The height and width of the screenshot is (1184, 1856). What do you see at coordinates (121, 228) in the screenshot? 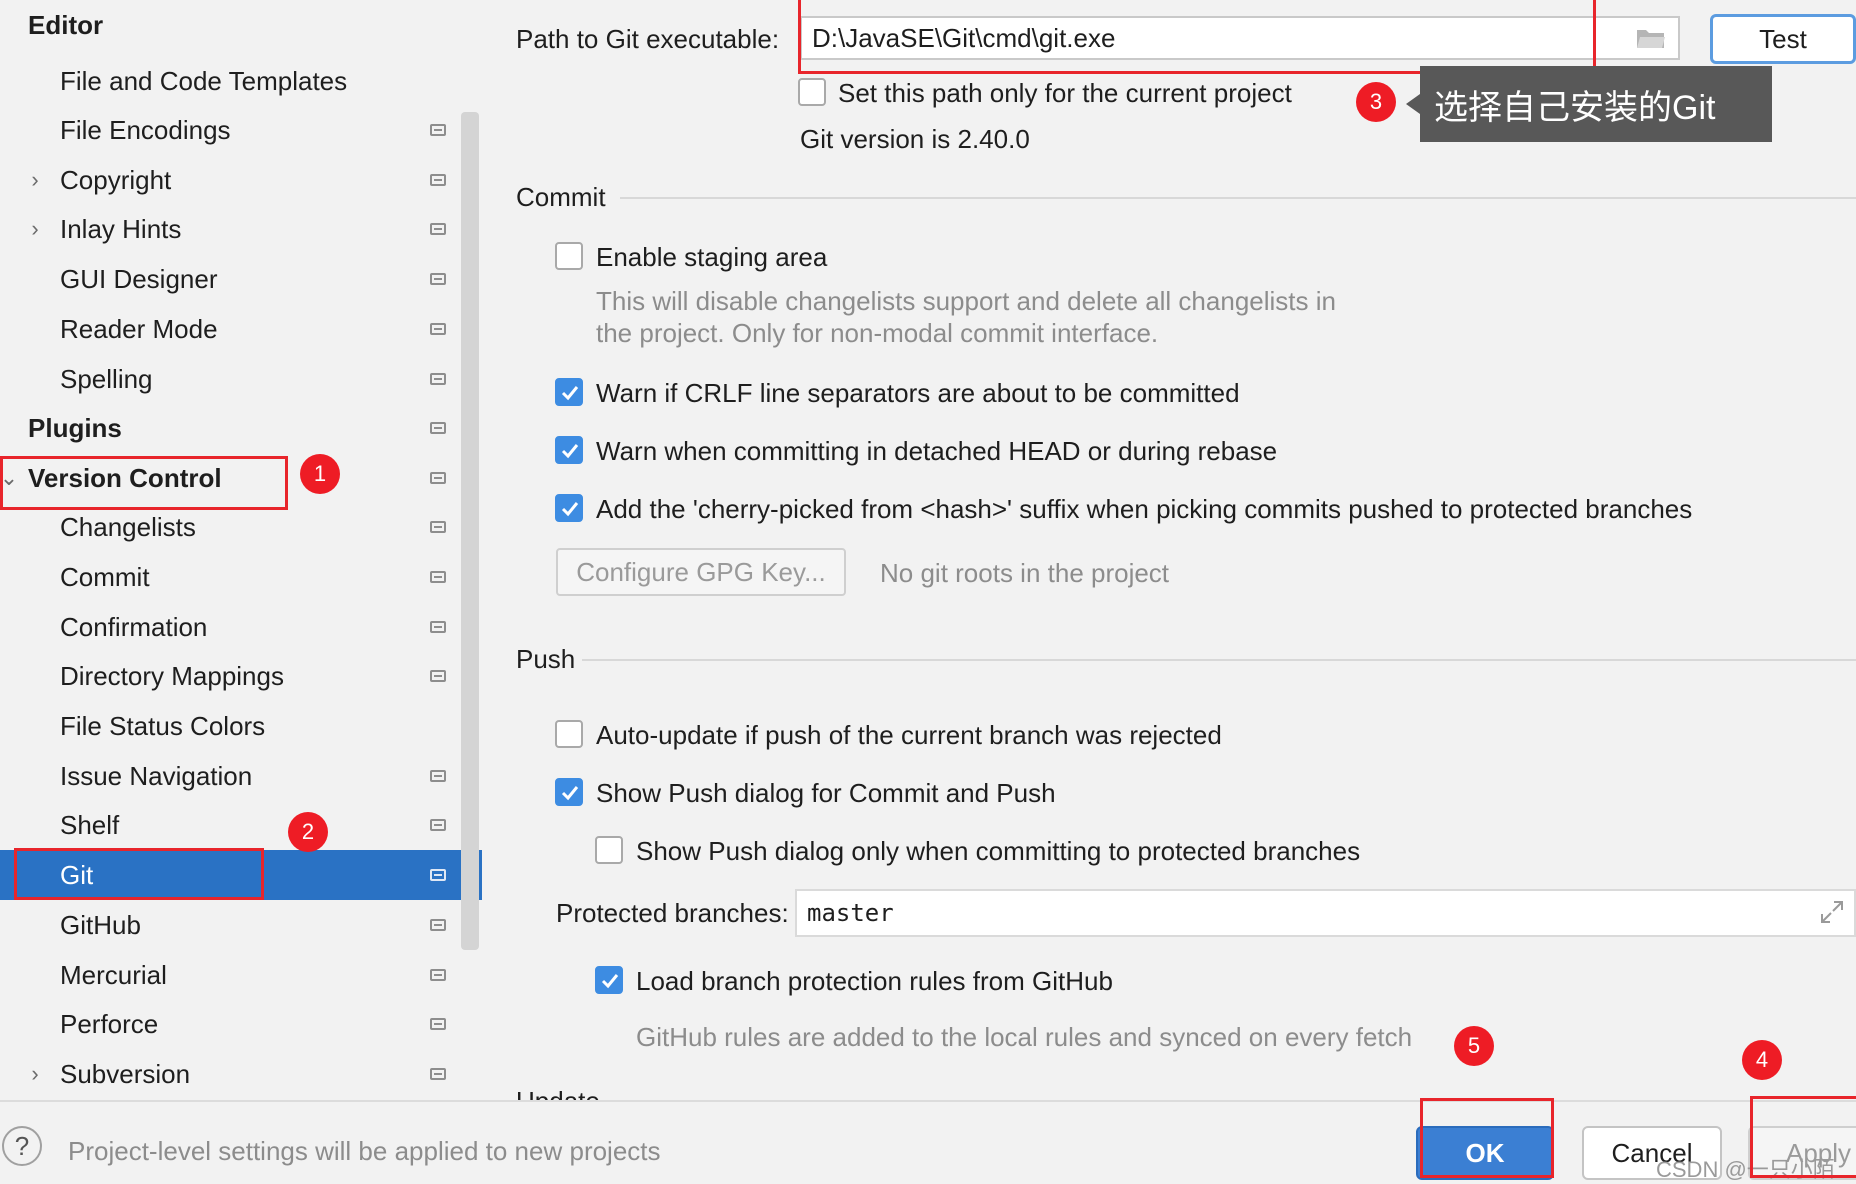
I see `tree-item-label: Inlay Hints` at bounding box center [121, 228].